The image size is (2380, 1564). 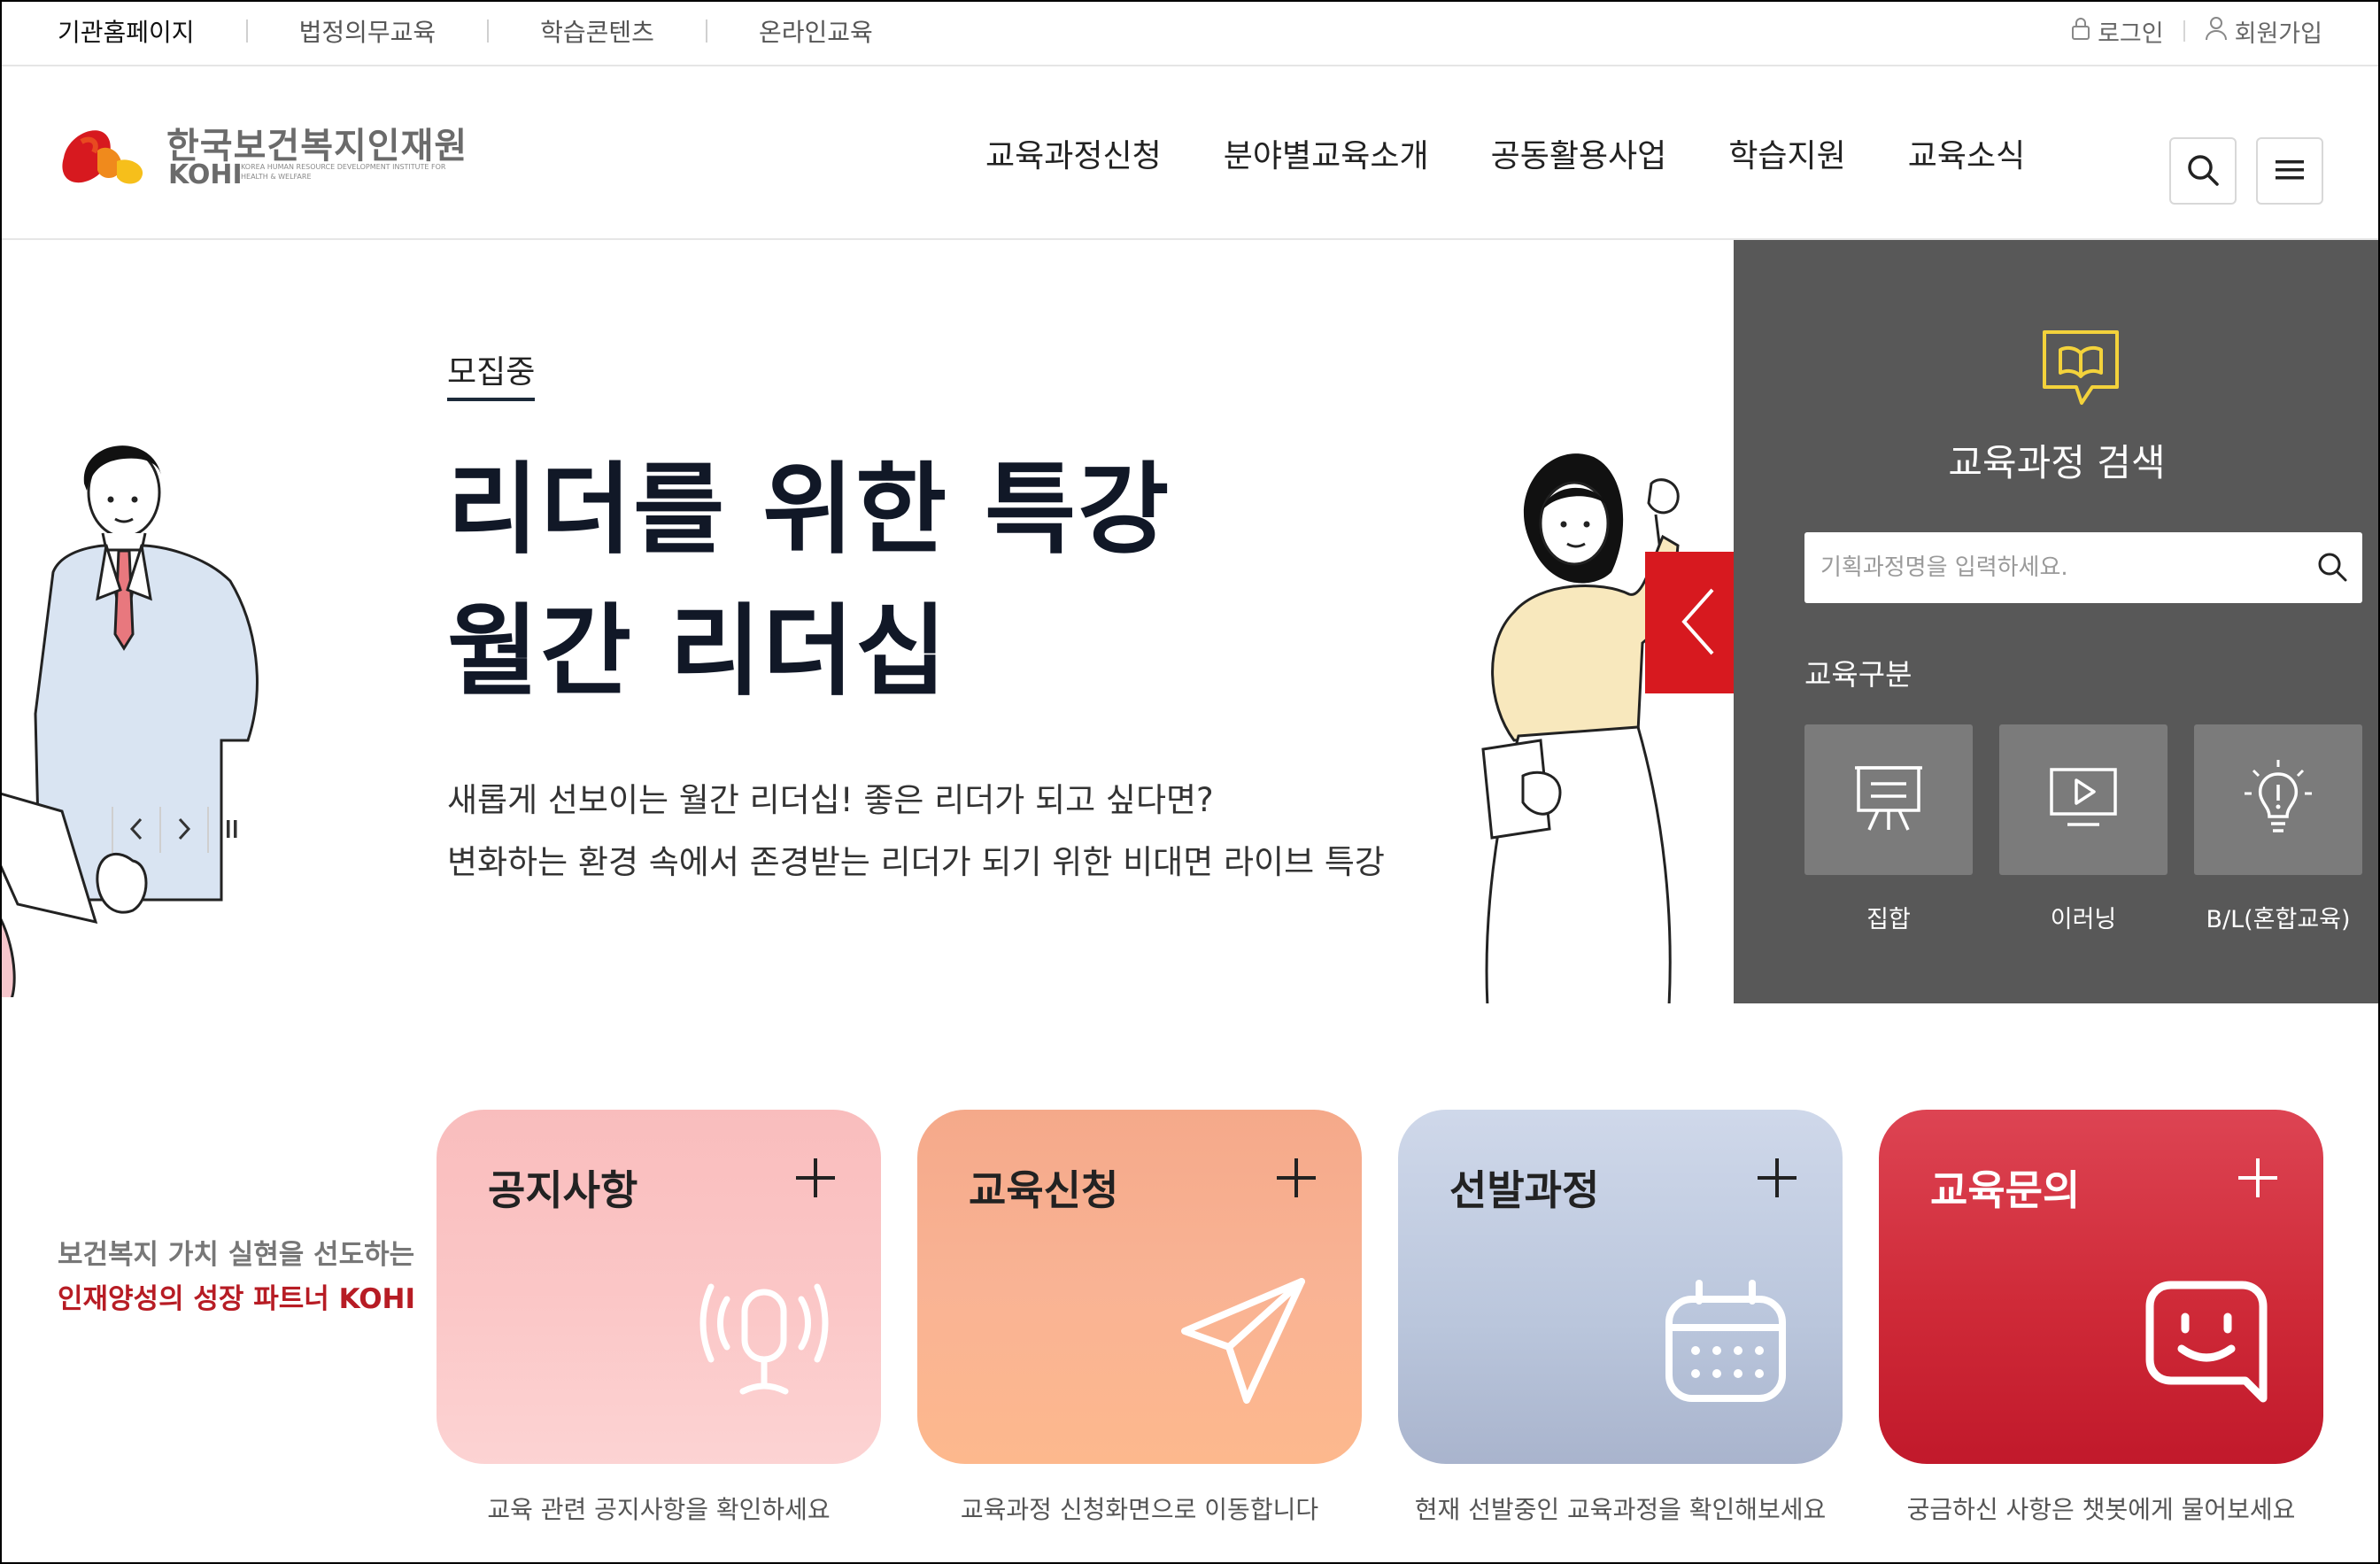 I want to click on course-search-box, so click(x=2083, y=567).